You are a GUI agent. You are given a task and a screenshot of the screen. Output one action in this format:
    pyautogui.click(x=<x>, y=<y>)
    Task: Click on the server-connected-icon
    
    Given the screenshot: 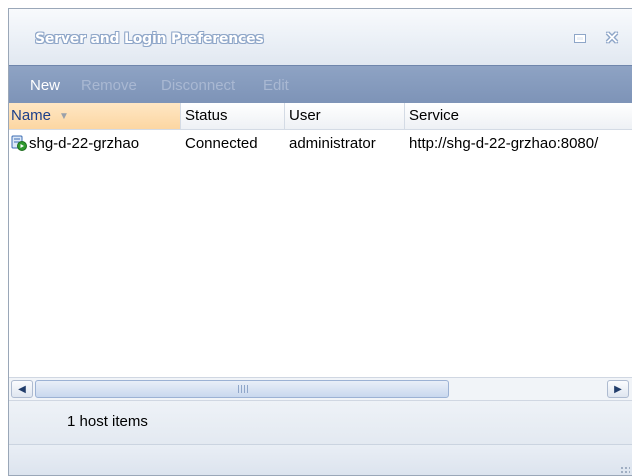 What is the action you would take?
    pyautogui.click(x=19, y=143)
    